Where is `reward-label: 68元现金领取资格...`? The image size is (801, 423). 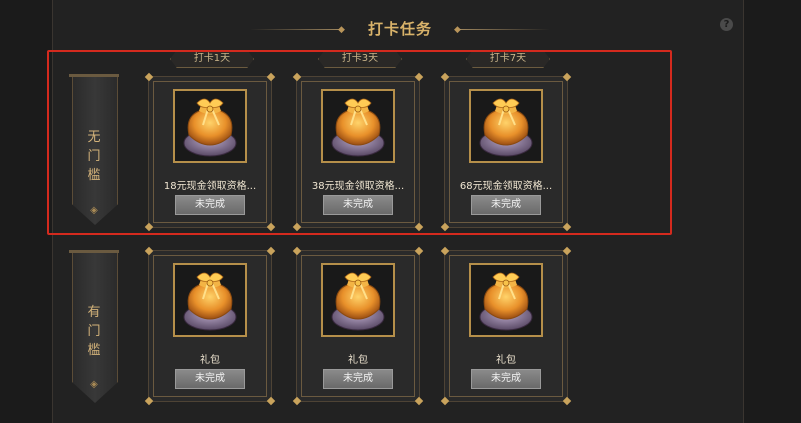
reward-label: 68元现金领取资格... is located at coordinates (506, 186).